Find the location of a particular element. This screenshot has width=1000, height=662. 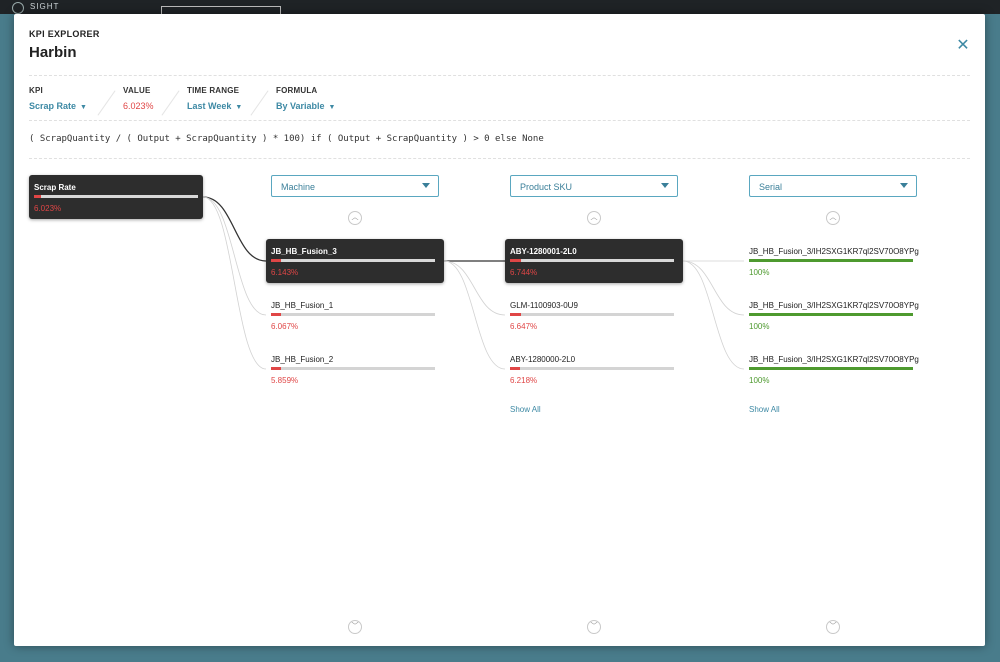

app-topbar: SIGHT is located at coordinates (500, 7).